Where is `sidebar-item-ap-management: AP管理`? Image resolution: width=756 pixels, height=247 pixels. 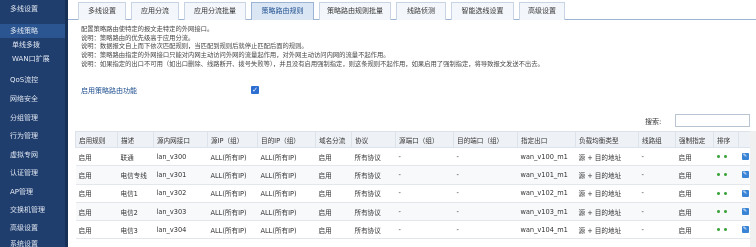
sidebar-item-ap-management: AP管理 is located at coordinates (34, 192).